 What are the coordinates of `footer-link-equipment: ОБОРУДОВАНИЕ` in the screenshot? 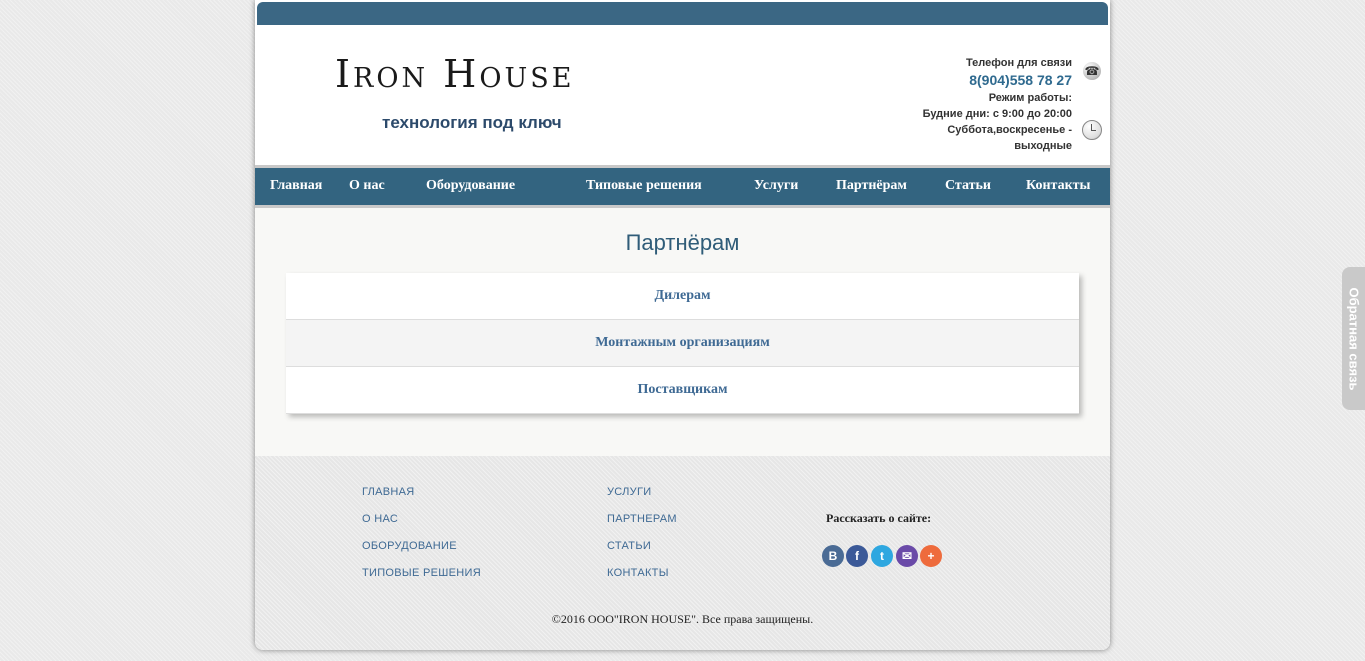 It's located at (409, 546).